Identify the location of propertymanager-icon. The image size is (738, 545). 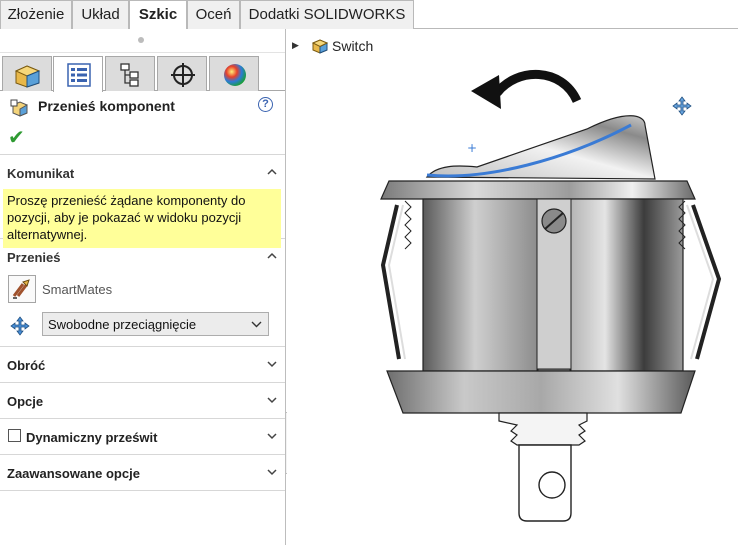
(79, 75).